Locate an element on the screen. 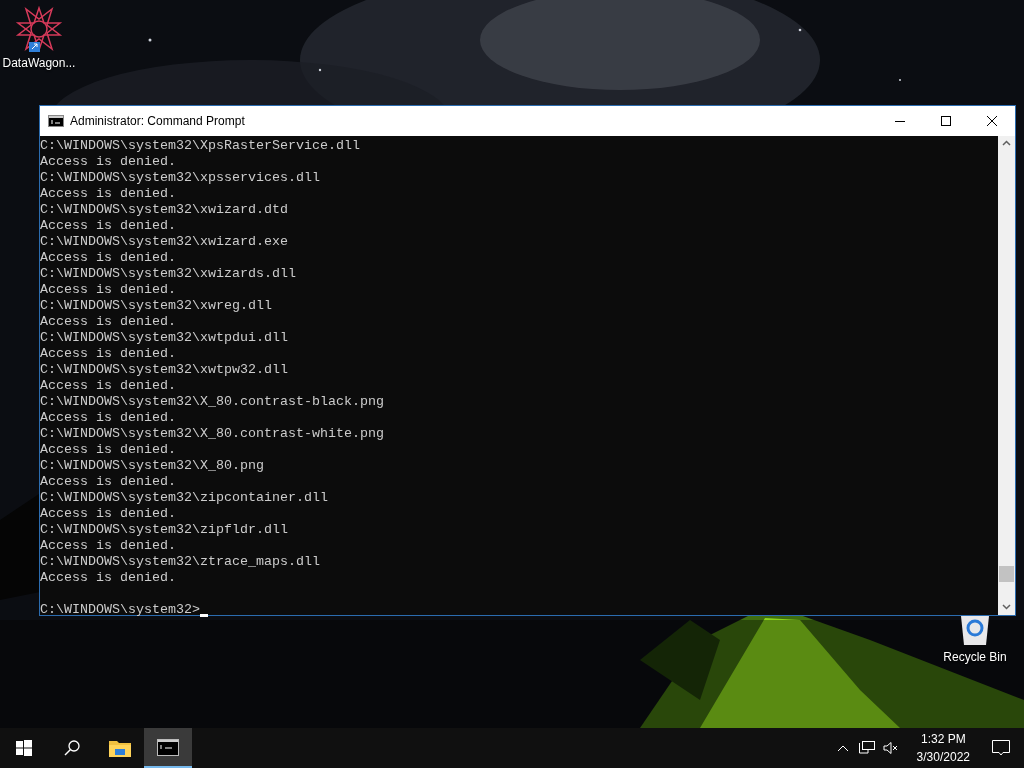  window-title: Administrator: Command Prompt is located at coordinates (157, 121).